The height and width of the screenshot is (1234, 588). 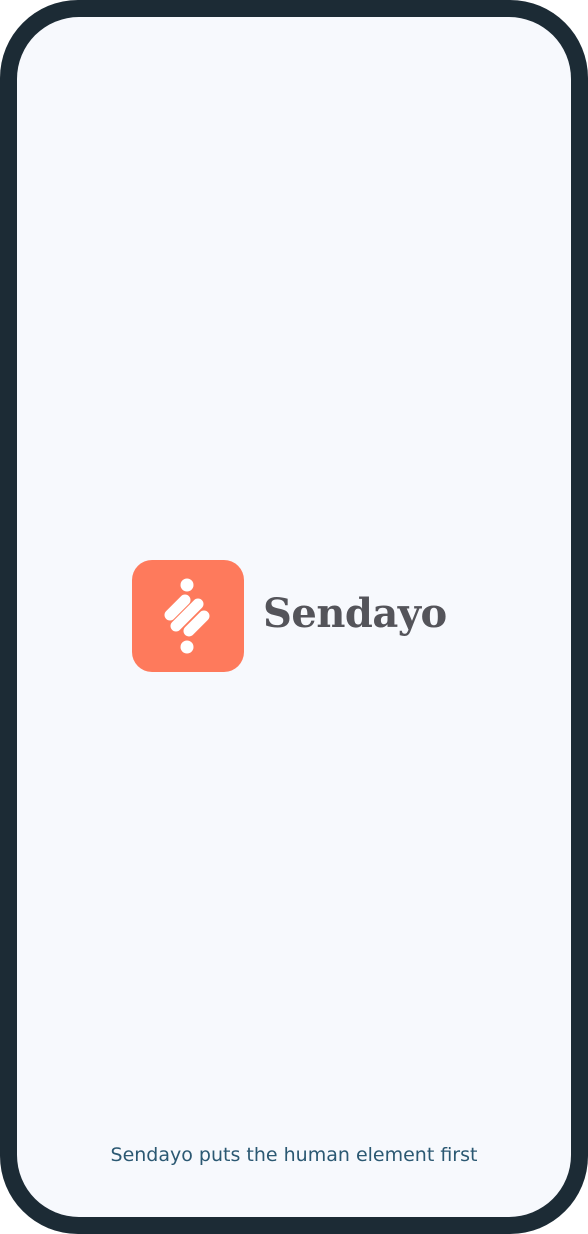 I want to click on sendayo-logo-icon, so click(x=188, y=616).